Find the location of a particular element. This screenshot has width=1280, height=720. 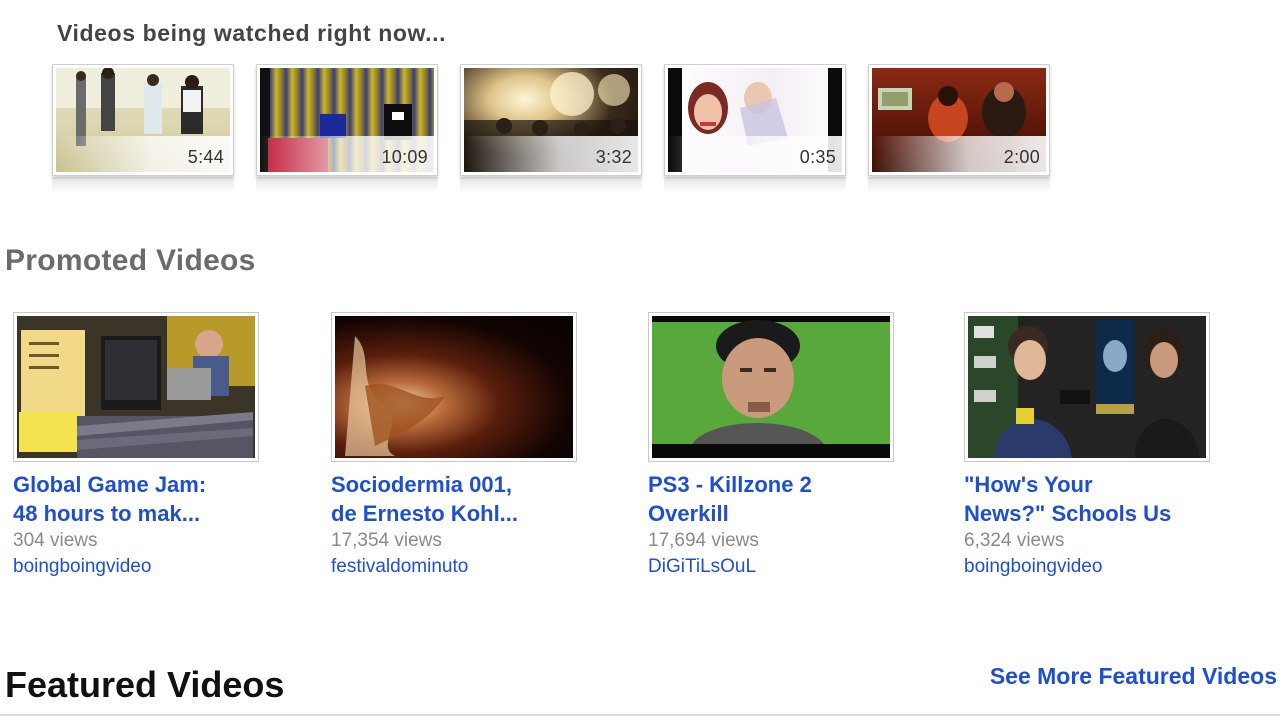

watched-thumbnail-2: 10:09 is located at coordinates (347, 120).